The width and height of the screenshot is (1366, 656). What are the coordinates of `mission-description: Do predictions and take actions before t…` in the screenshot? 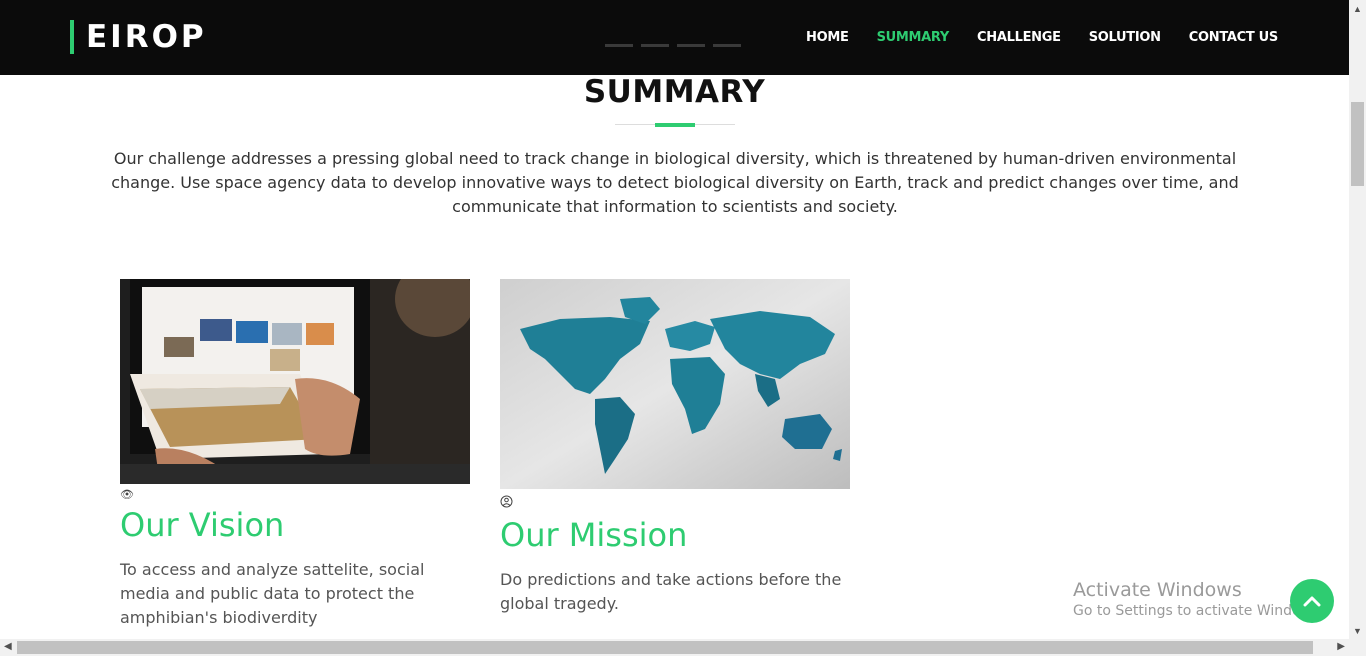 It's located at (671, 591).